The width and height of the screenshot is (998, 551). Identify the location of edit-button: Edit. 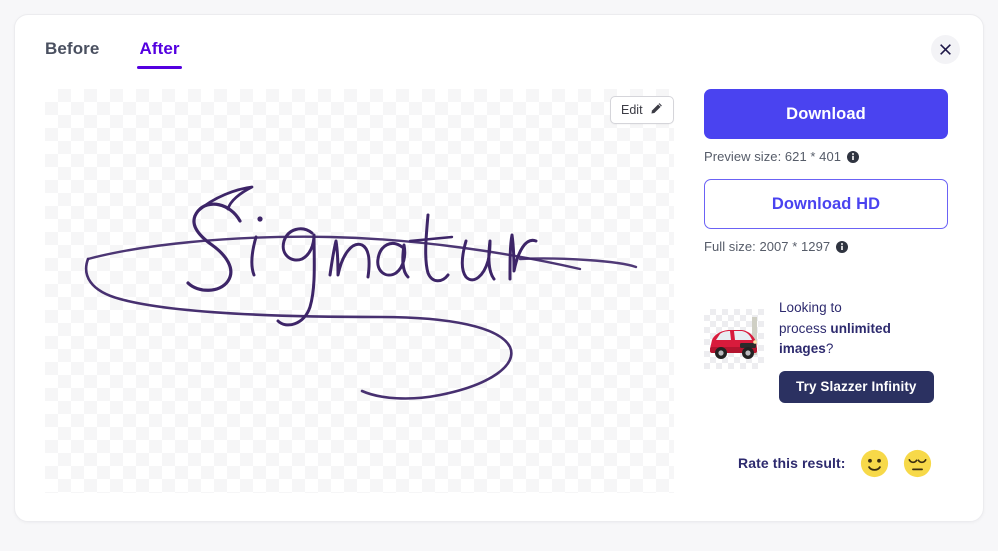
(642, 110).